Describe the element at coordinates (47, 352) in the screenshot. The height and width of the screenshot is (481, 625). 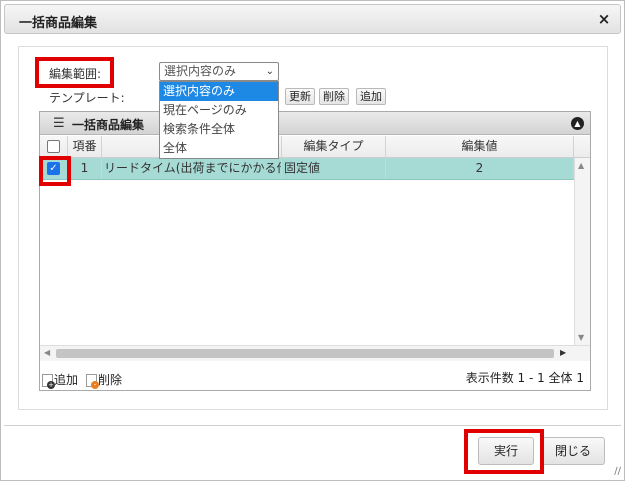
I see `scroll-left-icon: ◀` at that location.